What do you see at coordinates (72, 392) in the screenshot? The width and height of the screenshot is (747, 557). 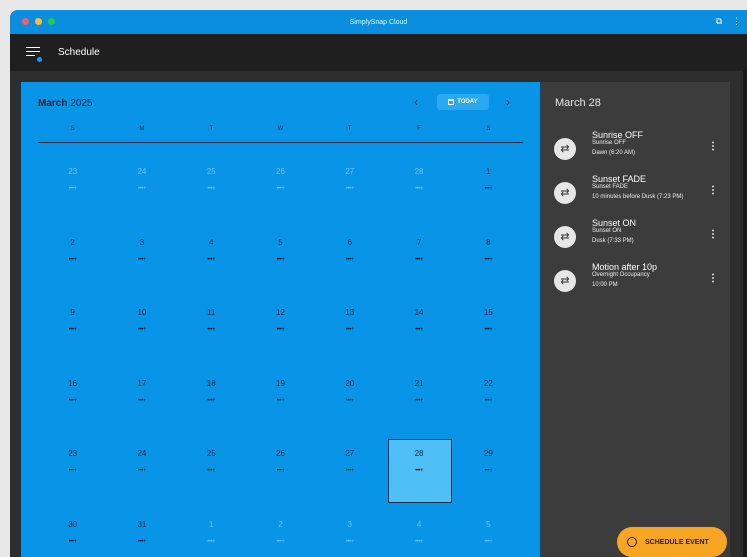 I see `calendar-day: 16 •••+` at bounding box center [72, 392].